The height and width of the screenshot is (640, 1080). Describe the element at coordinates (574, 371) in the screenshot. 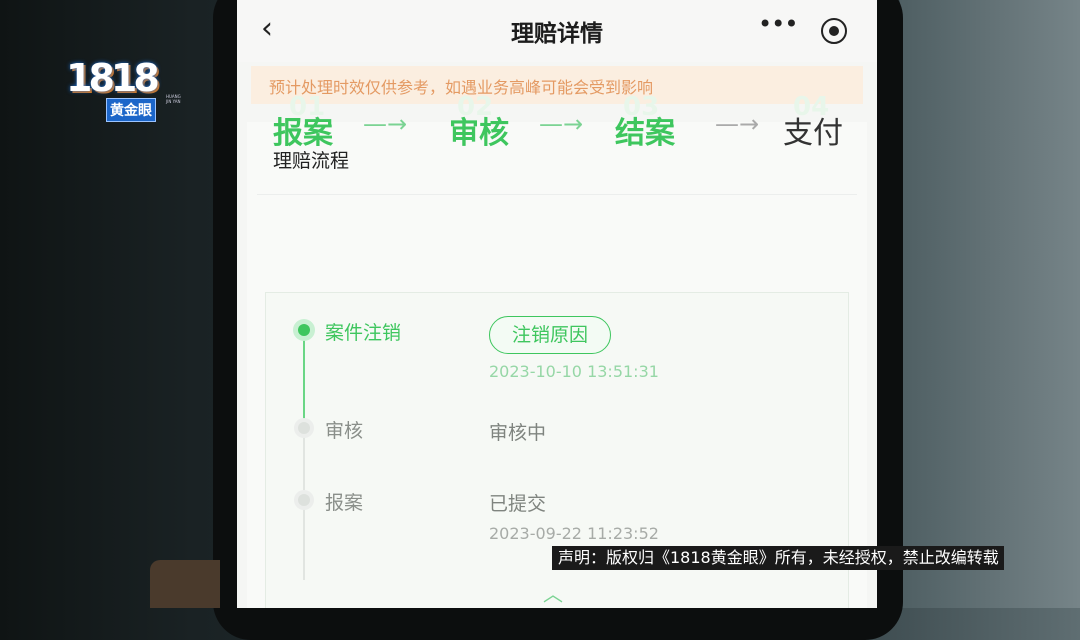

I see `timeline-time: 2023-10-10 13:51:31` at that location.